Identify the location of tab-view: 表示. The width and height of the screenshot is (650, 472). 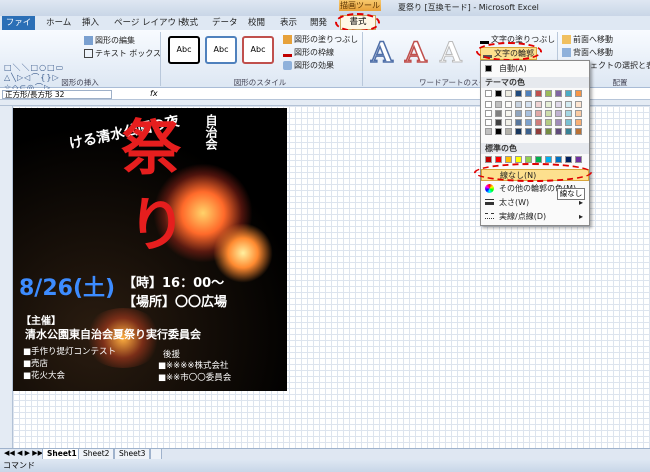
(288, 23).